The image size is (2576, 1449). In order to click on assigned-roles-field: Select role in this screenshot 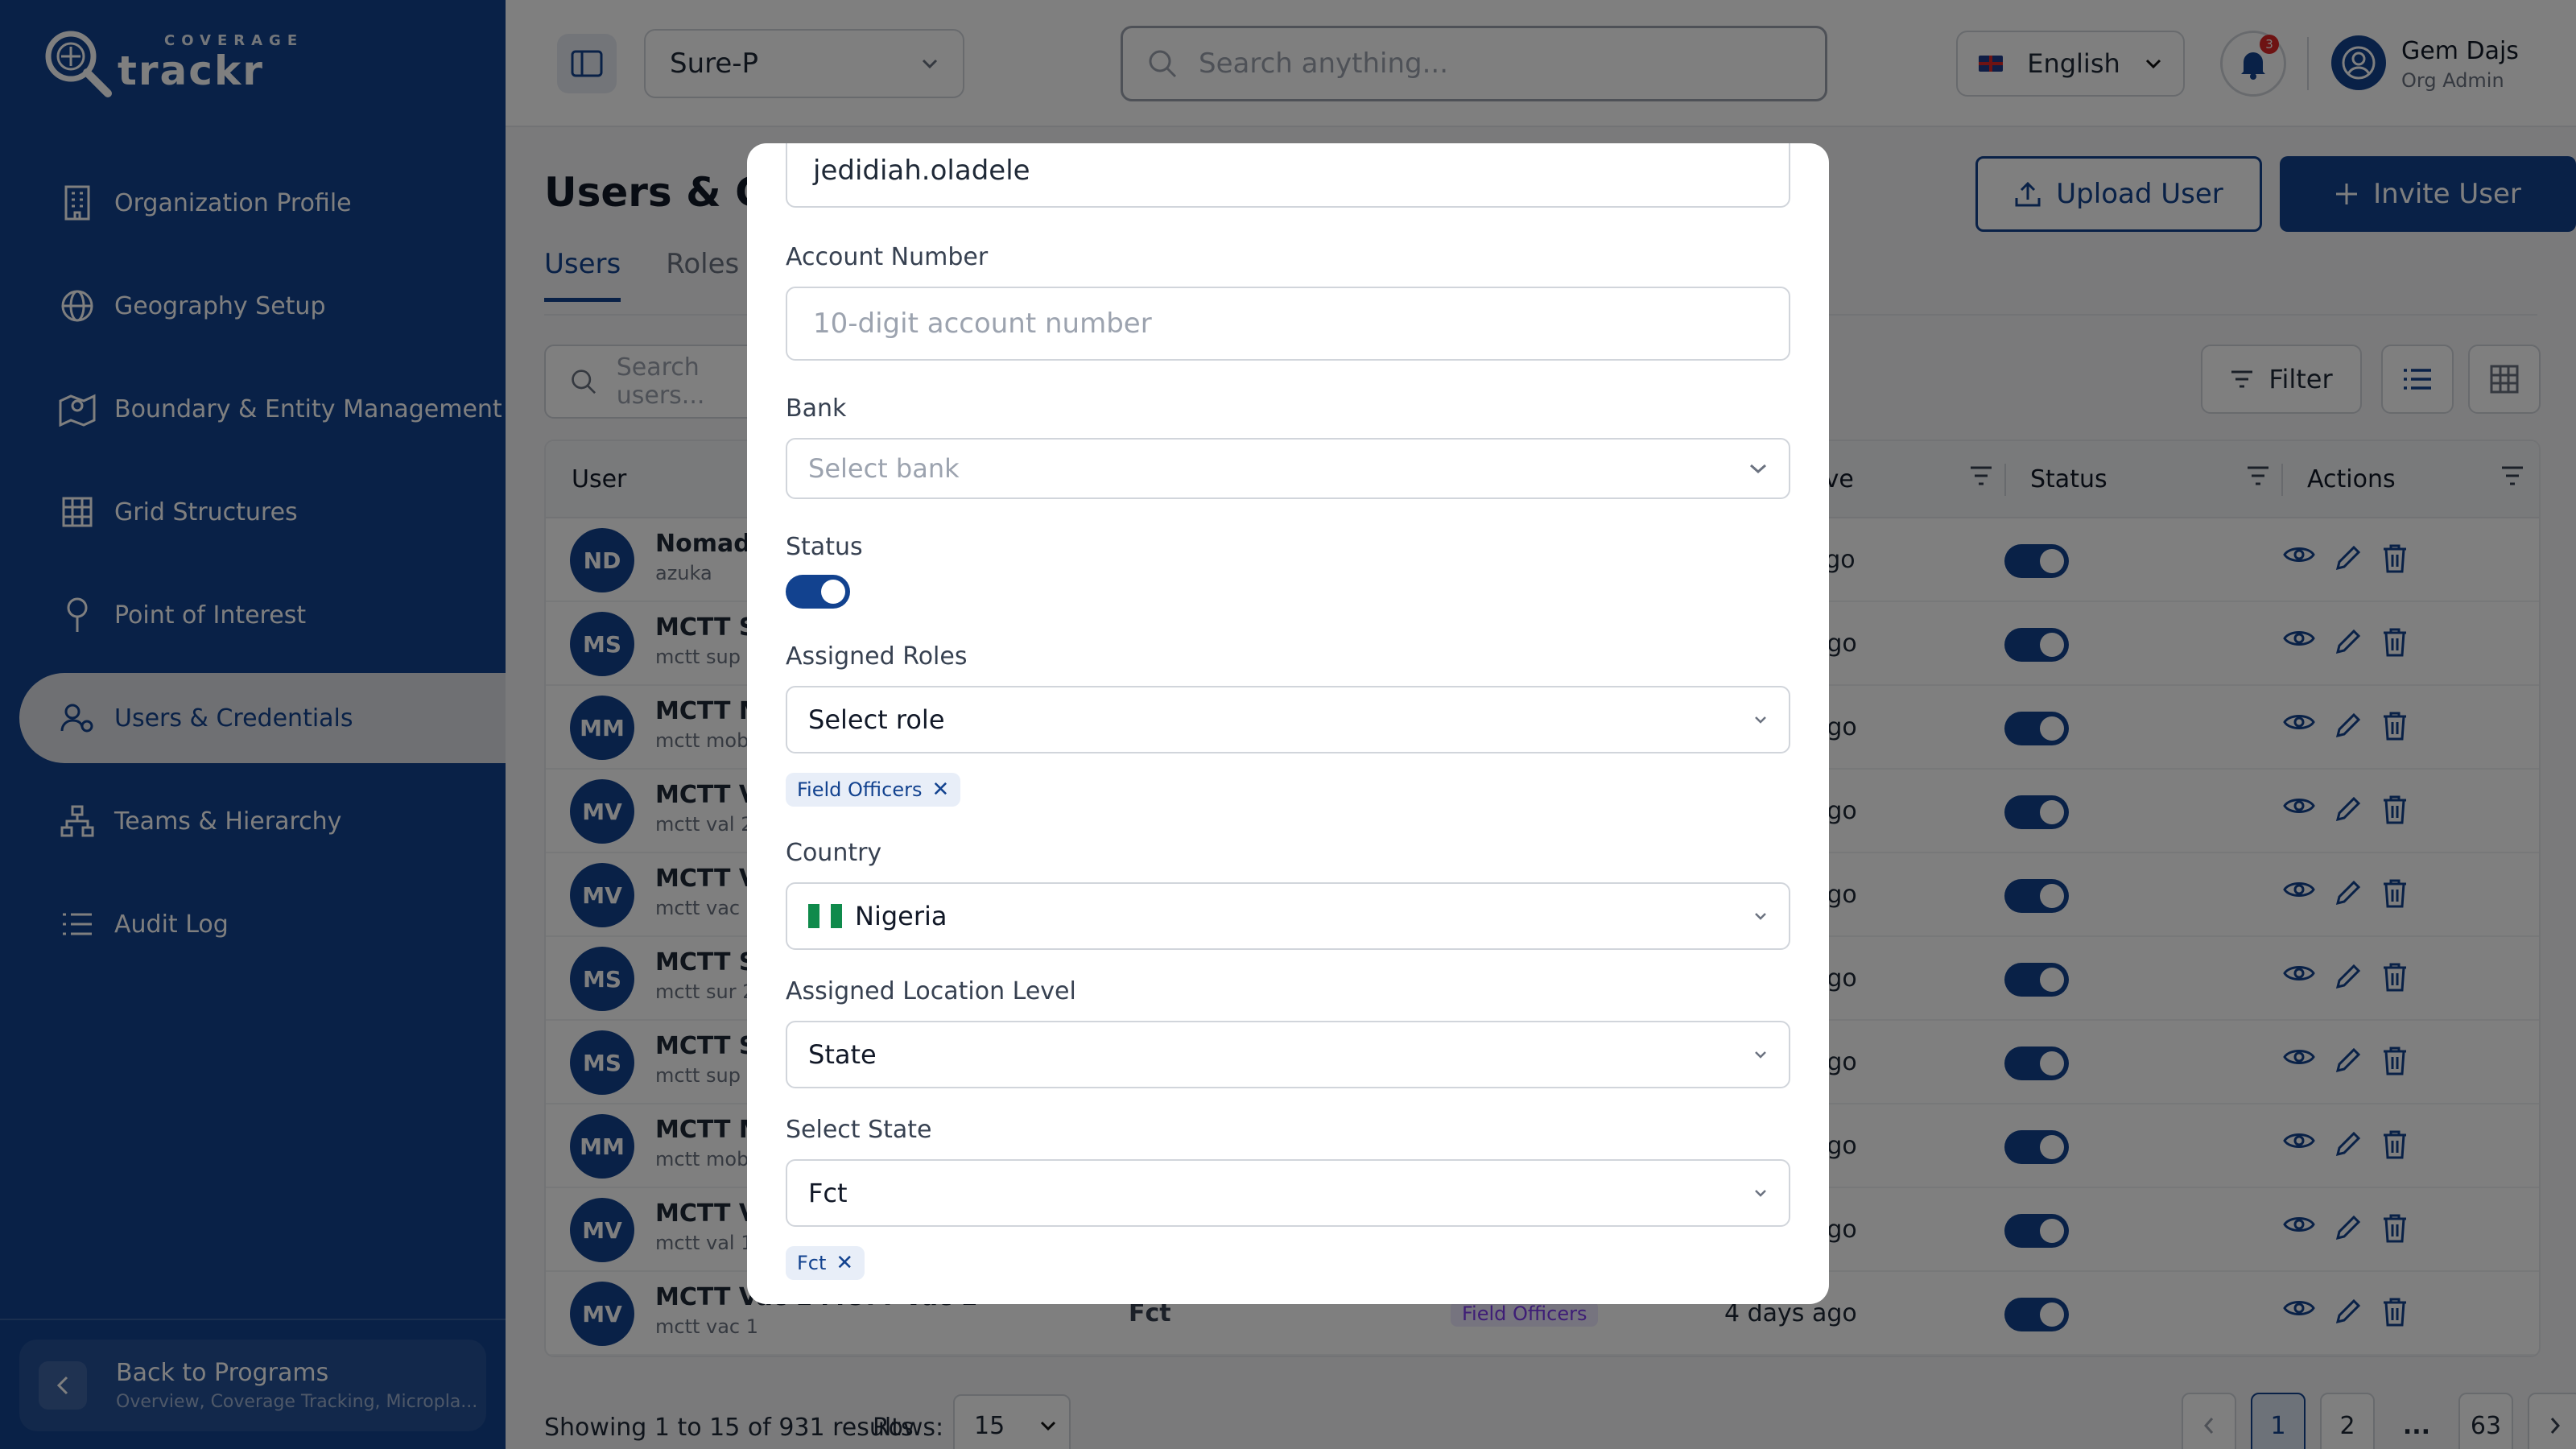, I will do `click(1288, 719)`.